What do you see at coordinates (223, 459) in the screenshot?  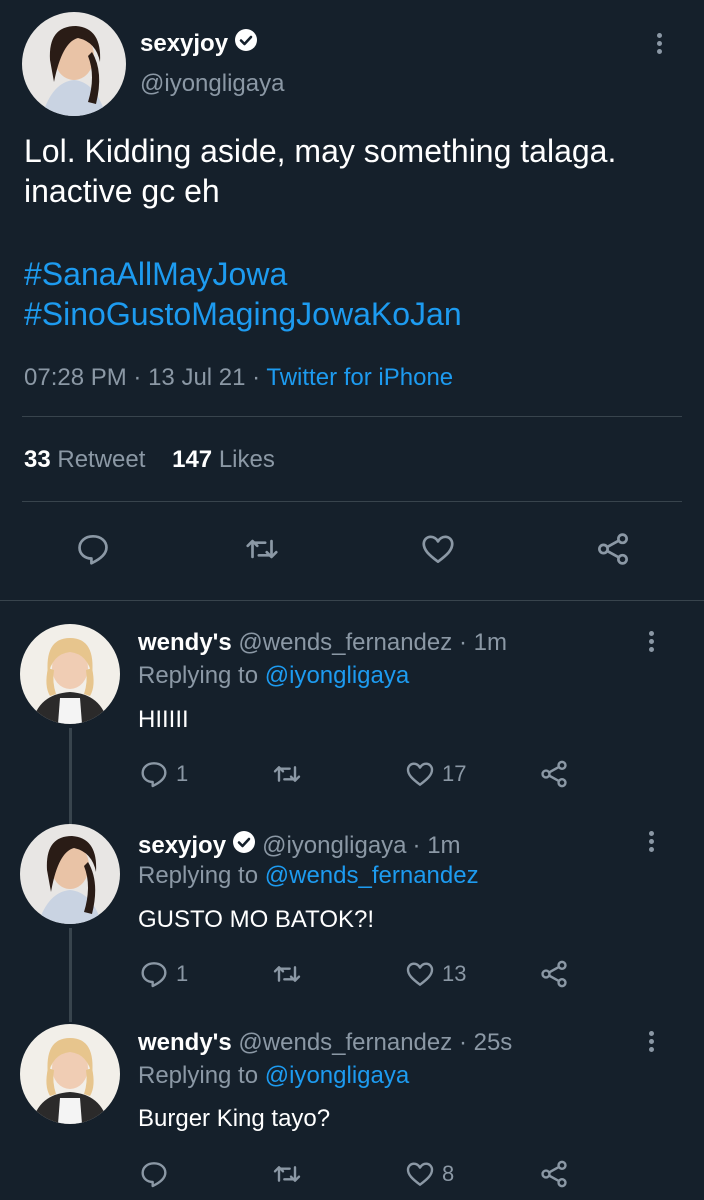 I see `likes-stat: 147 Likes` at bounding box center [223, 459].